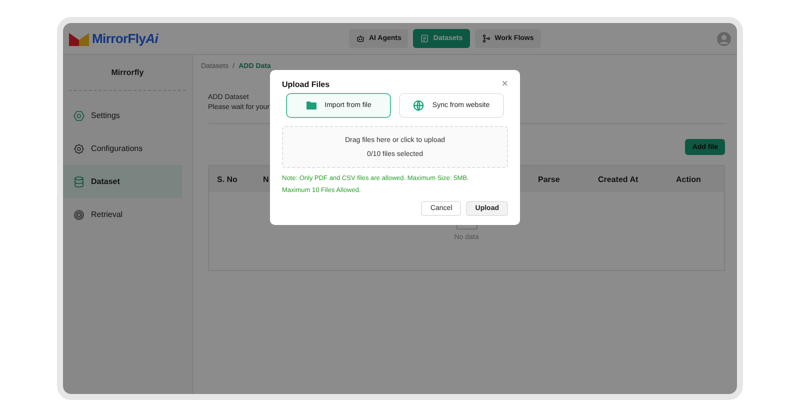  What do you see at coordinates (79, 148) in the screenshot?
I see `gear-icon` at bounding box center [79, 148].